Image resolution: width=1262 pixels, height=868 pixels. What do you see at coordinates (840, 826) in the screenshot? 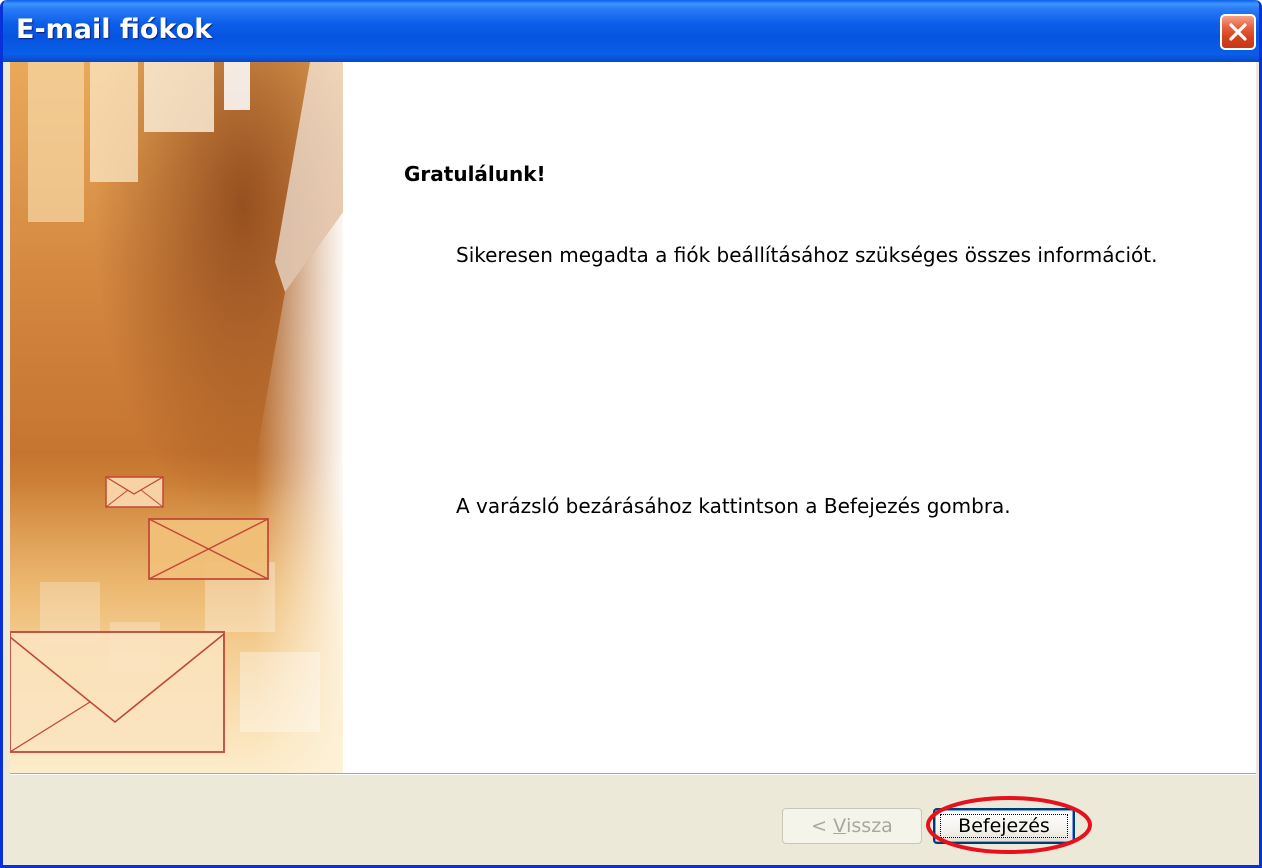
I see `back-button-mnemonic: V` at bounding box center [840, 826].